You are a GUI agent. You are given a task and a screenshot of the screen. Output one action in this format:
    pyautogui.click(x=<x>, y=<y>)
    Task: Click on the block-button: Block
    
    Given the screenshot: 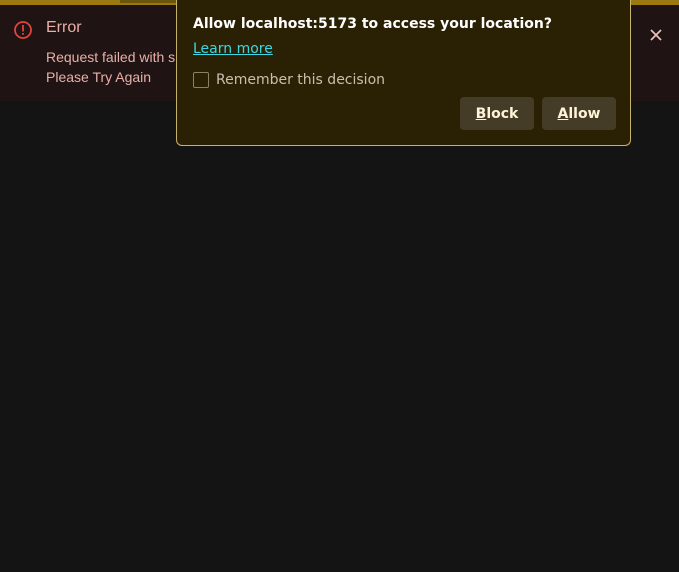 What is the action you would take?
    pyautogui.click(x=497, y=113)
    